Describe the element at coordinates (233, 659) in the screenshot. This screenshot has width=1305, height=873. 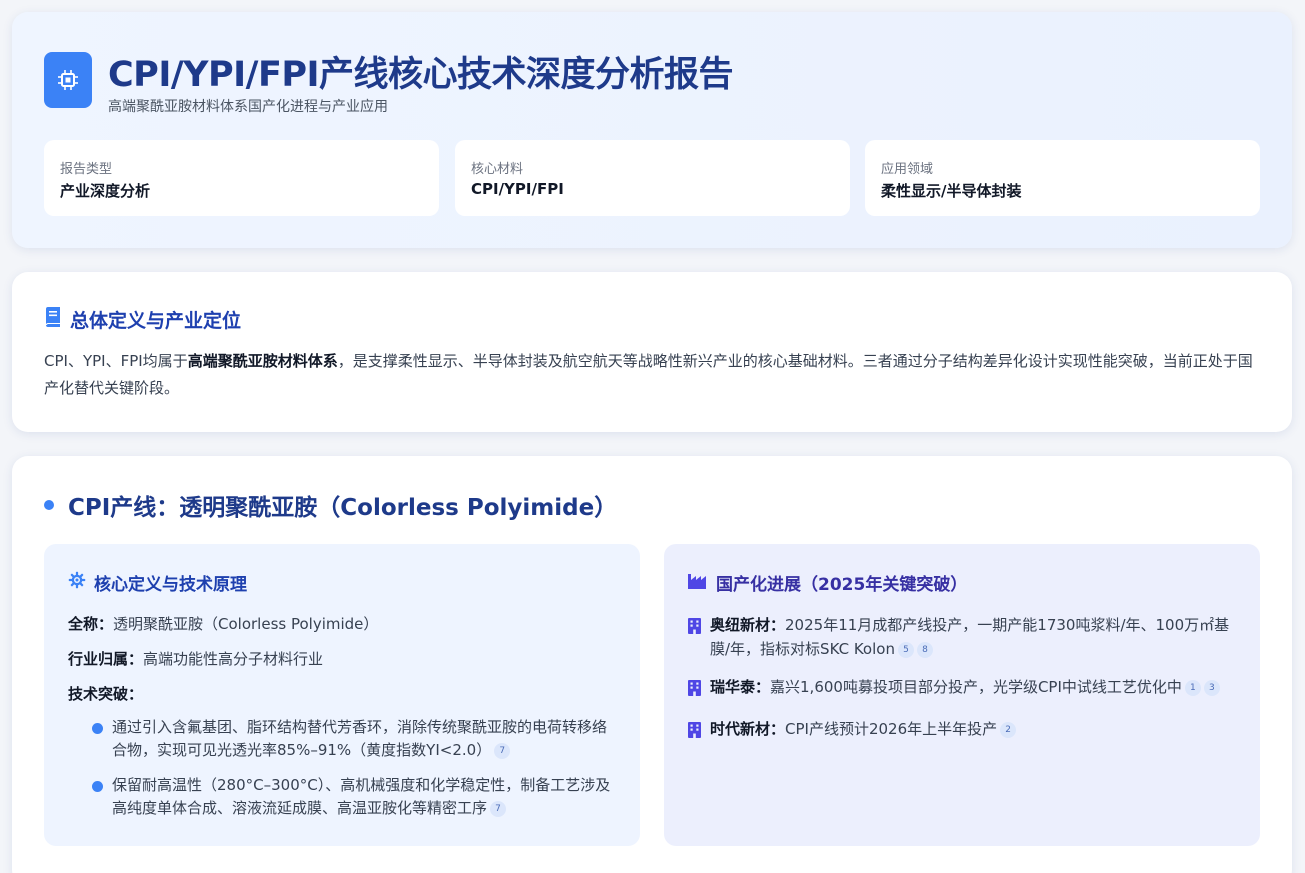
I see `industry-value: 高端功能性高分子材料行业` at that location.